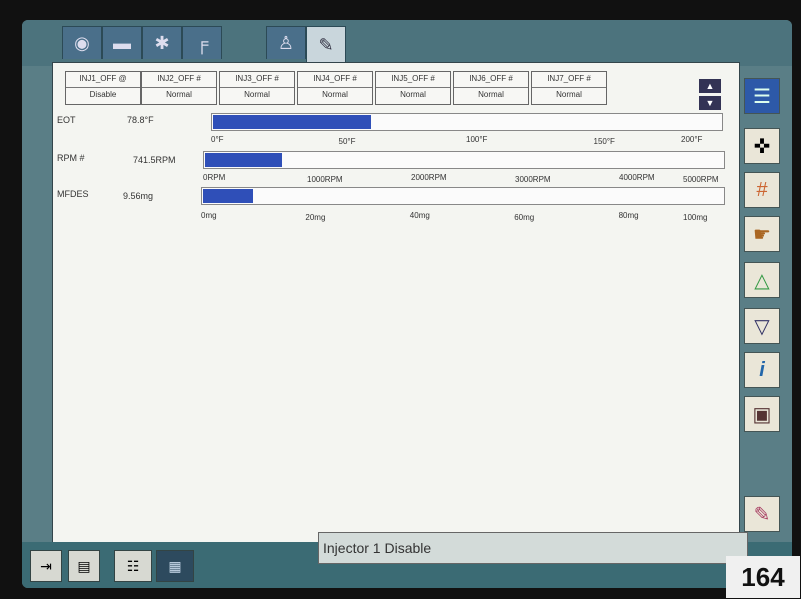  I want to click on grid-icon: #, so click(762, 190).